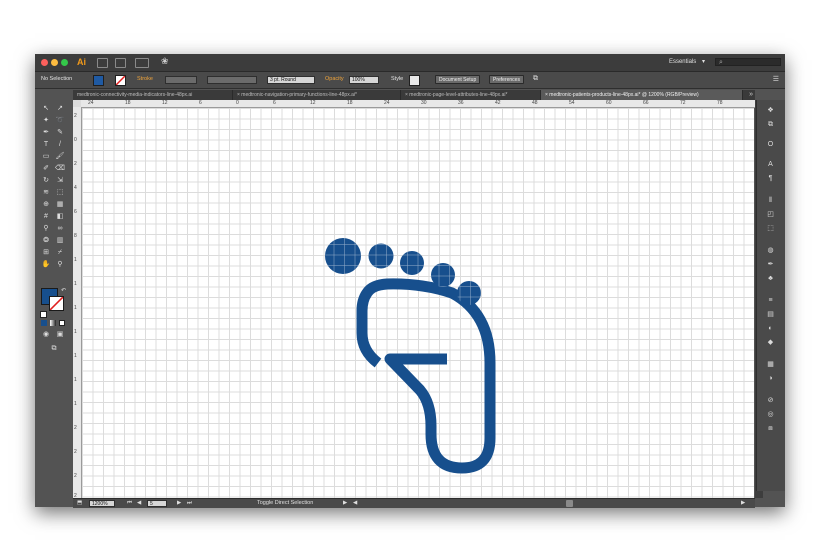  I want to click on workspace-switcher: Essentials ▾, so click(687, 61).